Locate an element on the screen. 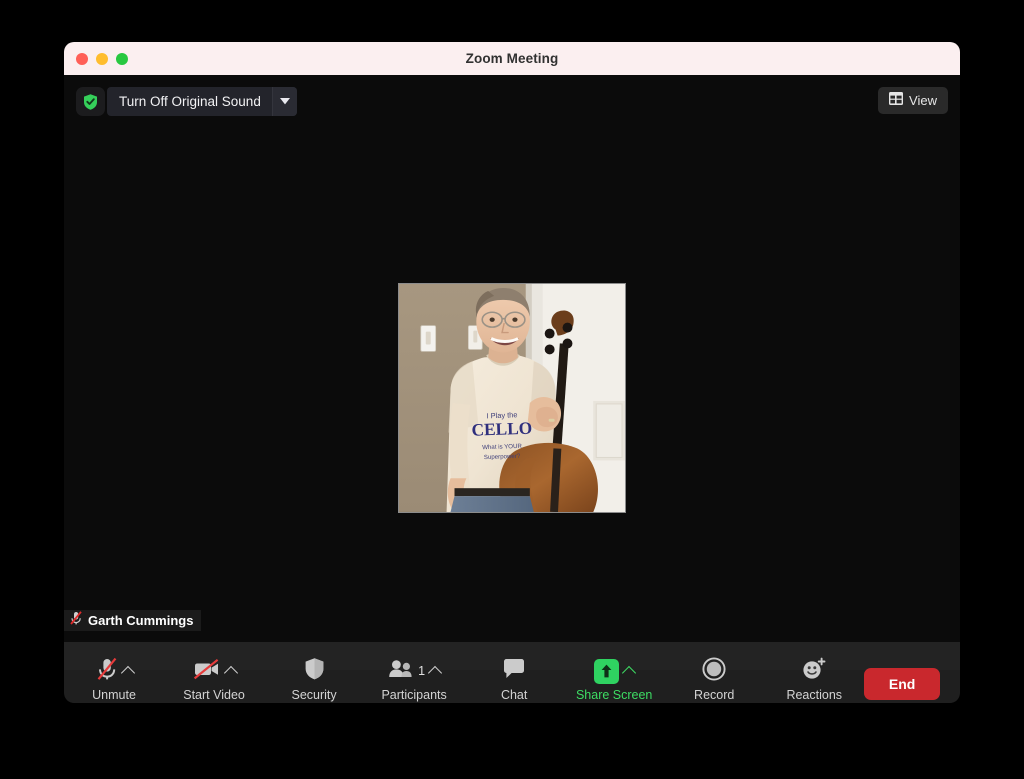 The image size is (1024, 779). smiley-plus-icon is located at coordinates (814, 671).